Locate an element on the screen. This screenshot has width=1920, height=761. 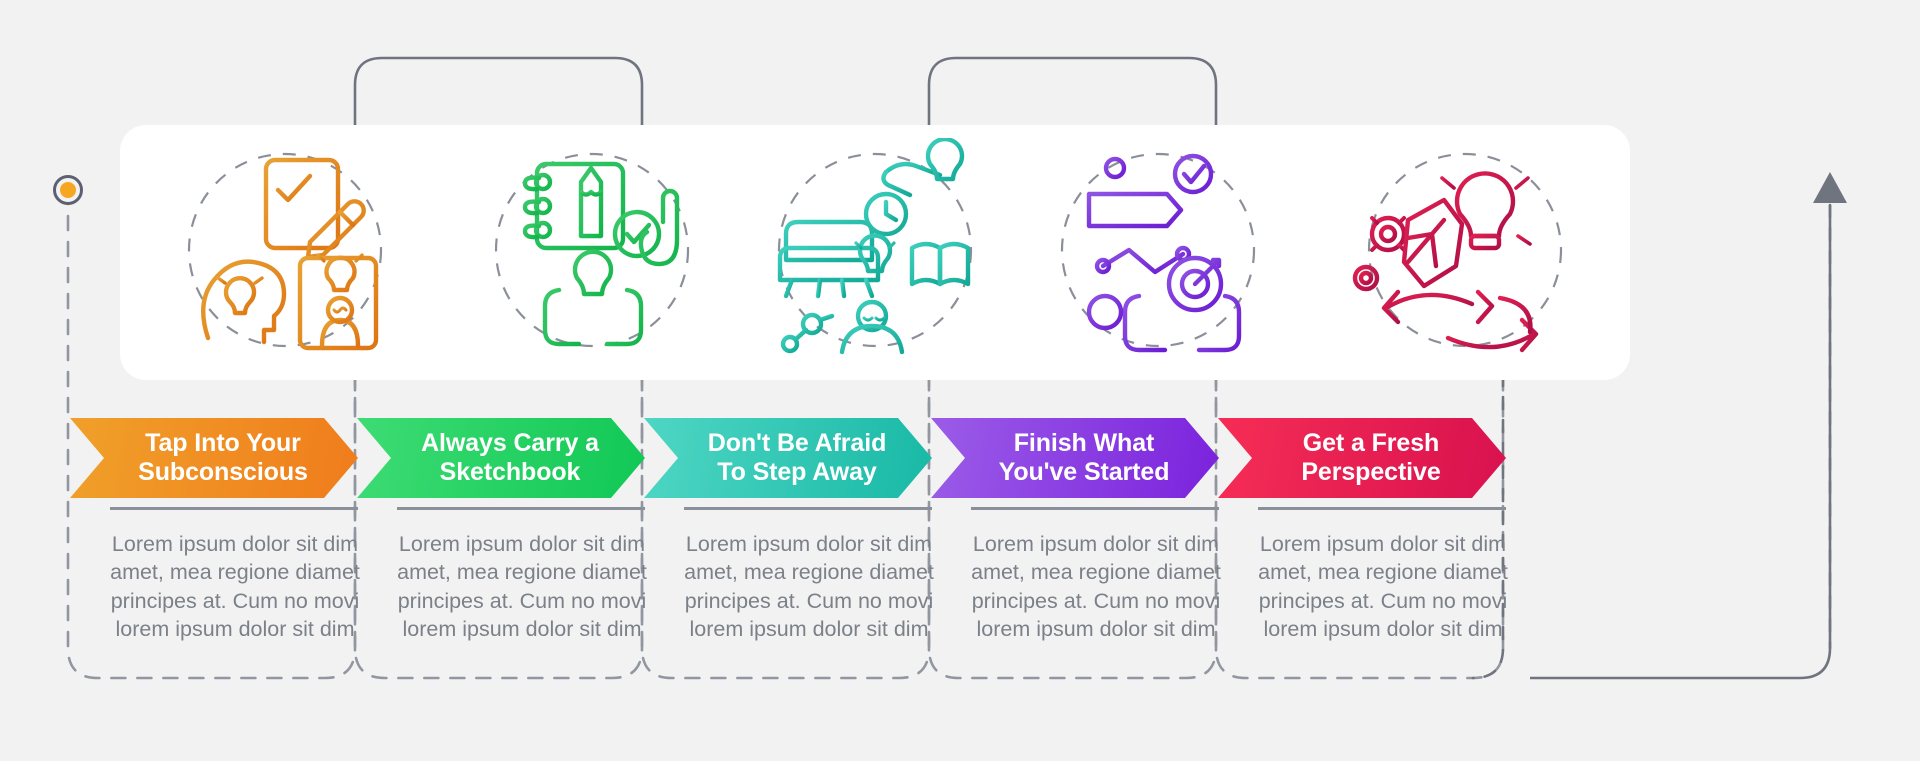
gears-crumpled-paper-lightbulb-arrows-icon is located at coordinates (1465, 253).